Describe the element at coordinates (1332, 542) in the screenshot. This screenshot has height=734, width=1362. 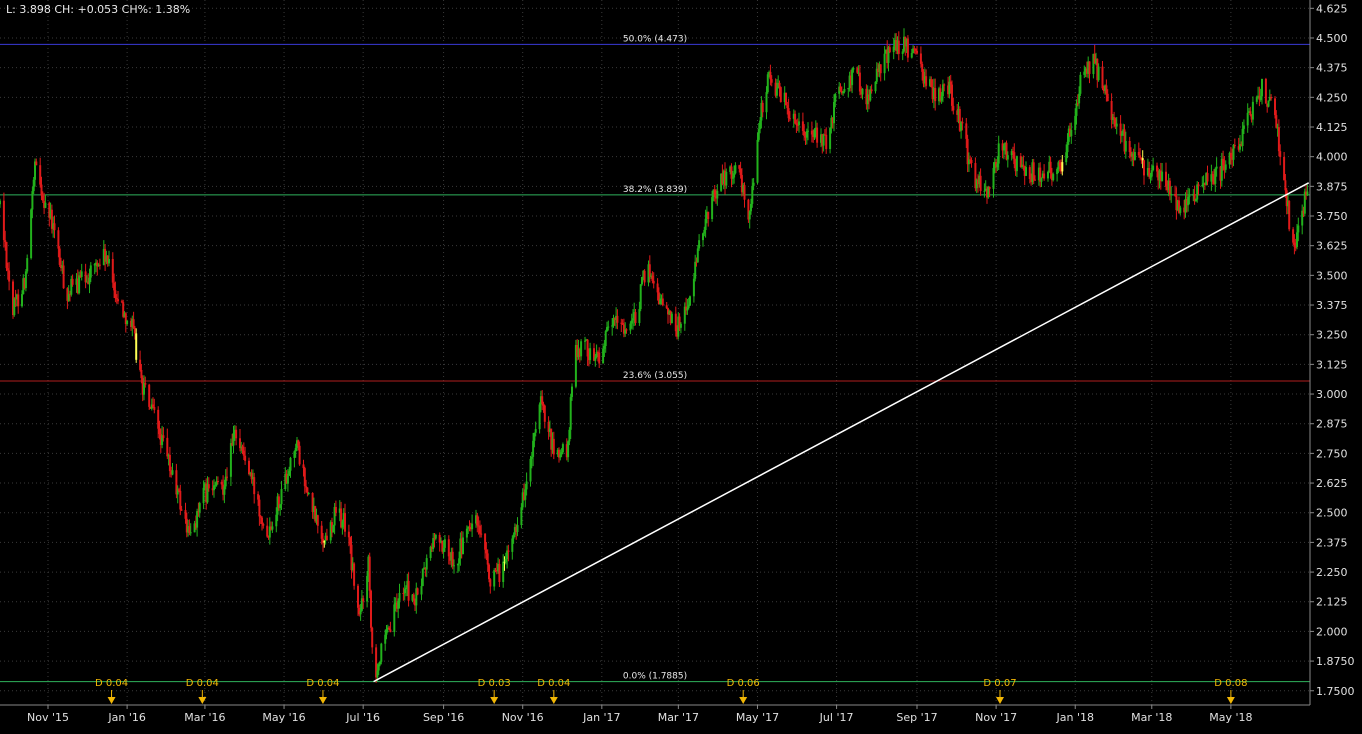
I see `y-tick-label: 2.375` at that location.